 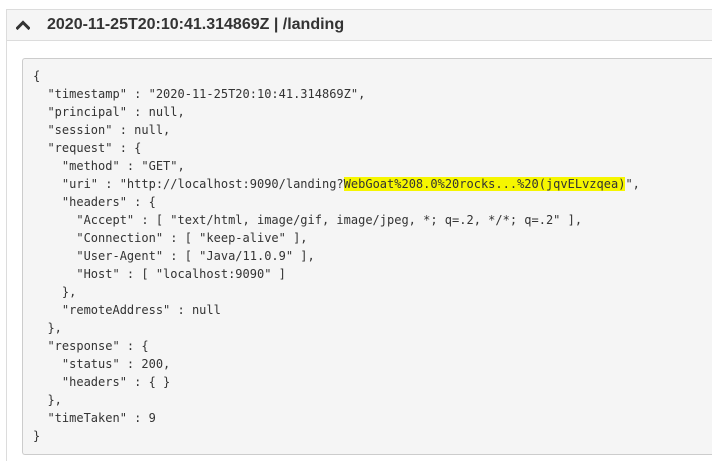 What do you see at coordinates (174, 256) in the screenshot?
I see `code-line: "User-Agent" : [ "Java/11.0.9" ],` at bounding box center [174, 256].